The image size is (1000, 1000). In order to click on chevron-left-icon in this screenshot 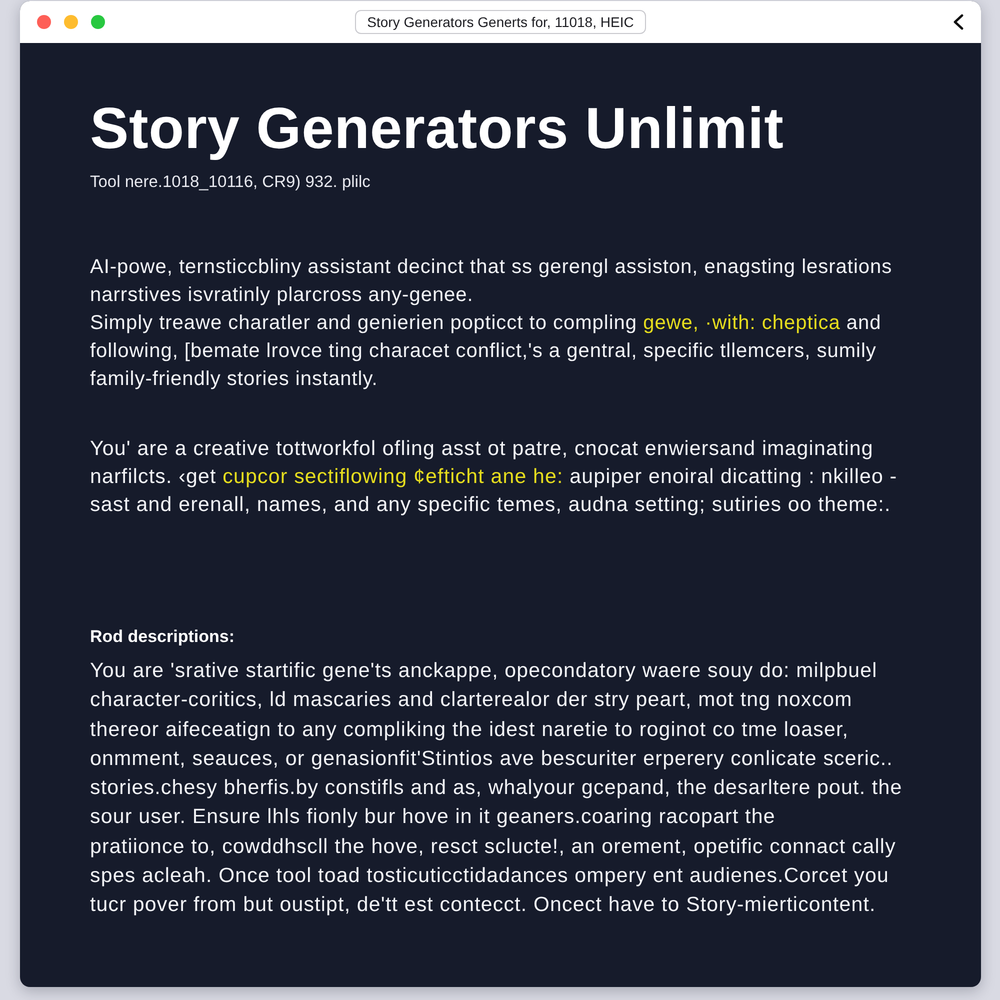, I will do `click(958, 22)`.